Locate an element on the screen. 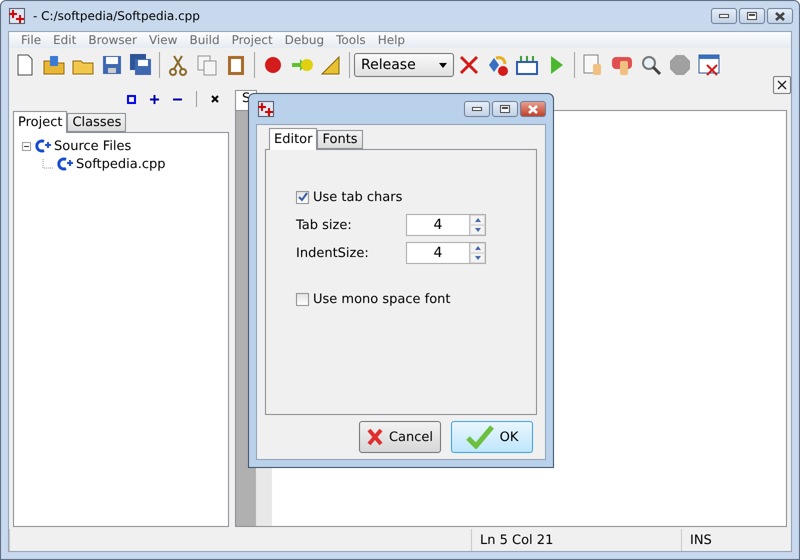 This screenshot has width=800, height=560. window-title: - C:/softpedia/Softpedia.cpp is located at coordinates (117, 16).